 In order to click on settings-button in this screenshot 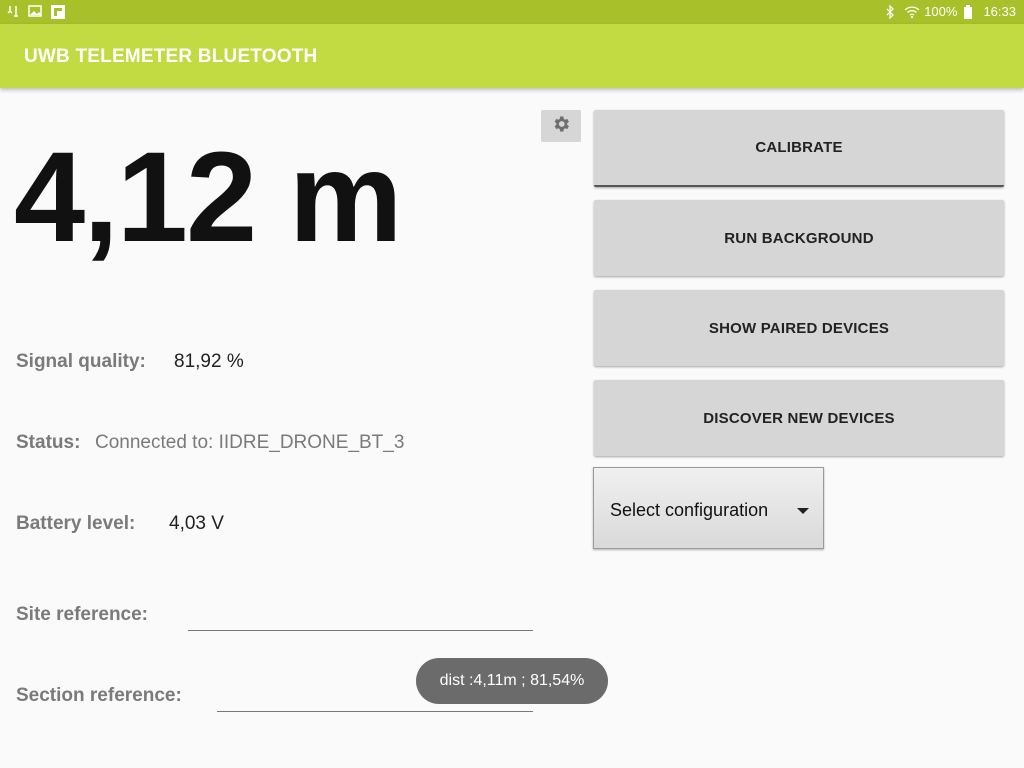, I will do `click(561, 126)`.